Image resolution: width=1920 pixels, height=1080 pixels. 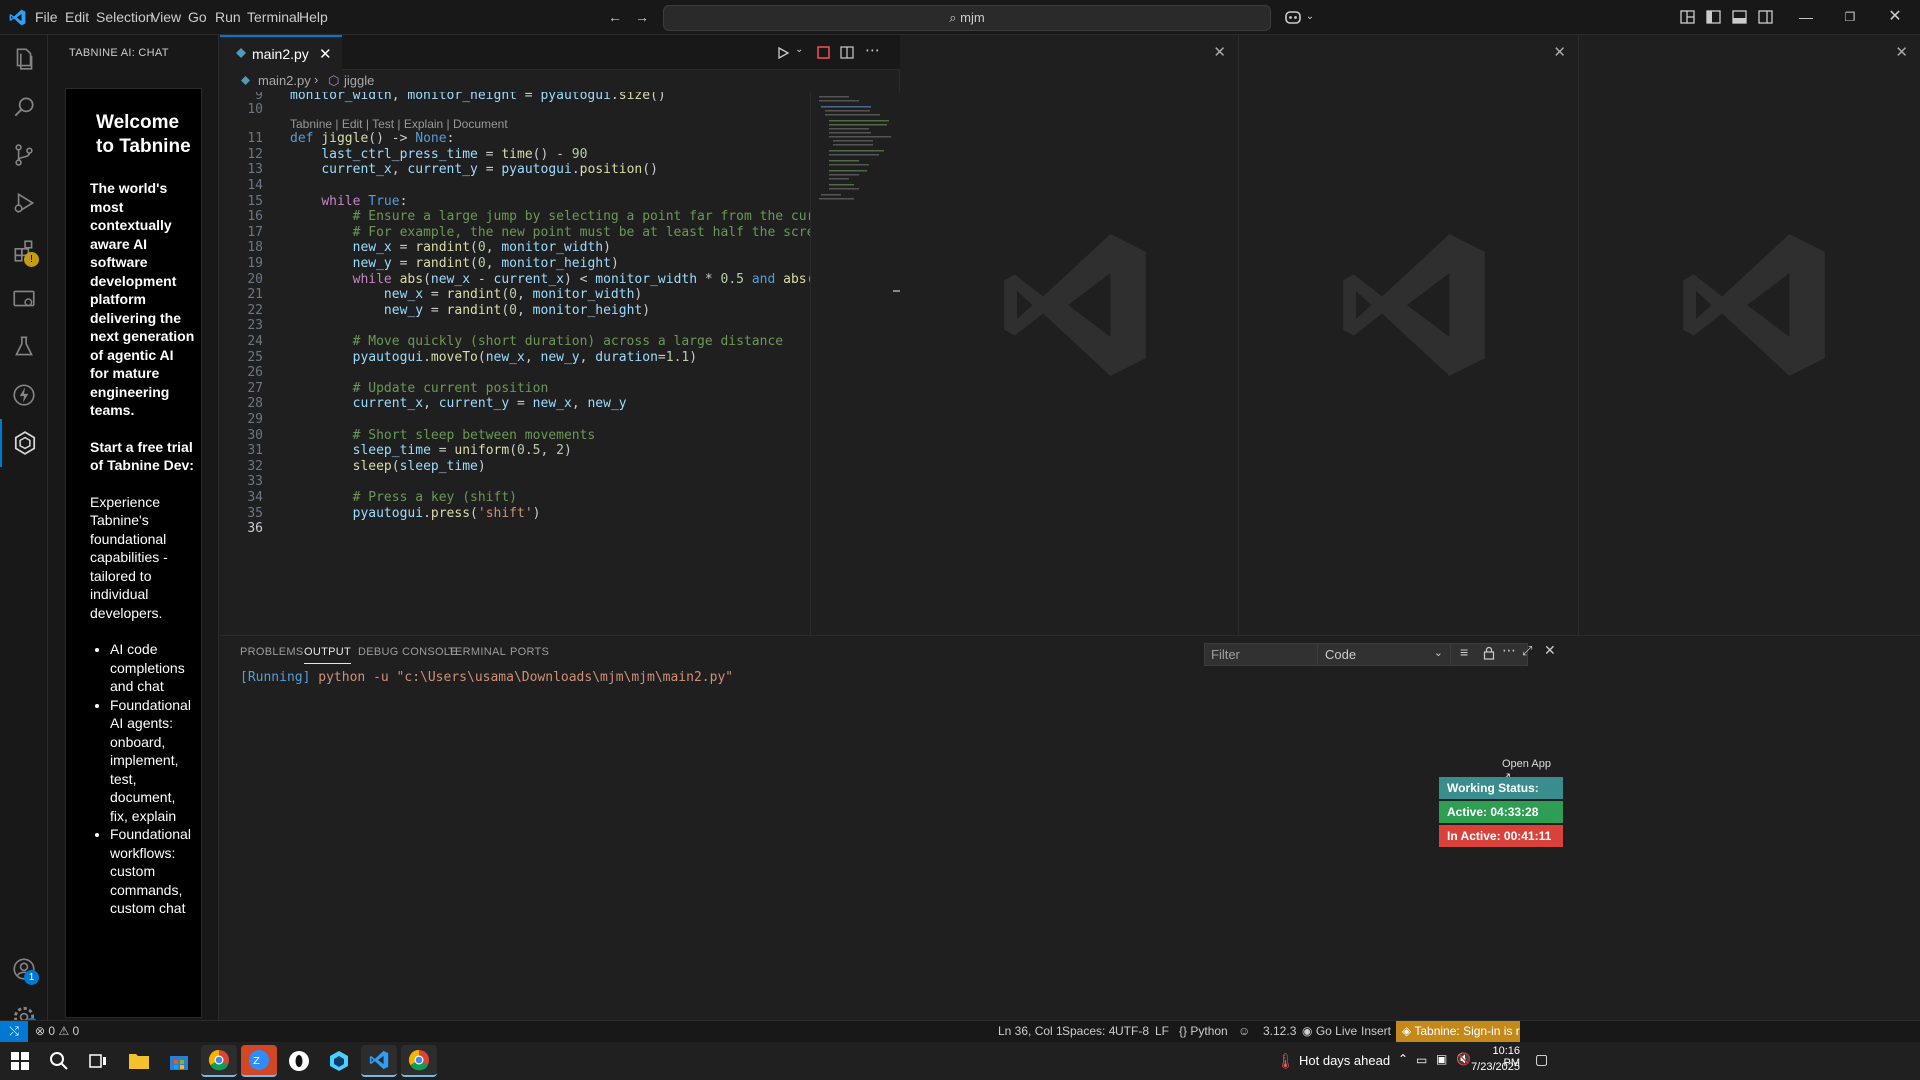 What do you see at coordinates (139, 1061) in the screenshot?
I see `file-explorer-button` at bounding box center [139, 1061].